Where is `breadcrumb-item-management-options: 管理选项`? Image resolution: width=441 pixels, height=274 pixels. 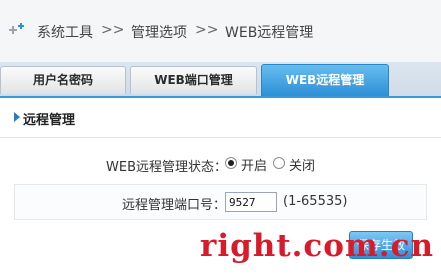 breadcrumb-item-management-options: 管理选项 is located at coordinates (159, 32).